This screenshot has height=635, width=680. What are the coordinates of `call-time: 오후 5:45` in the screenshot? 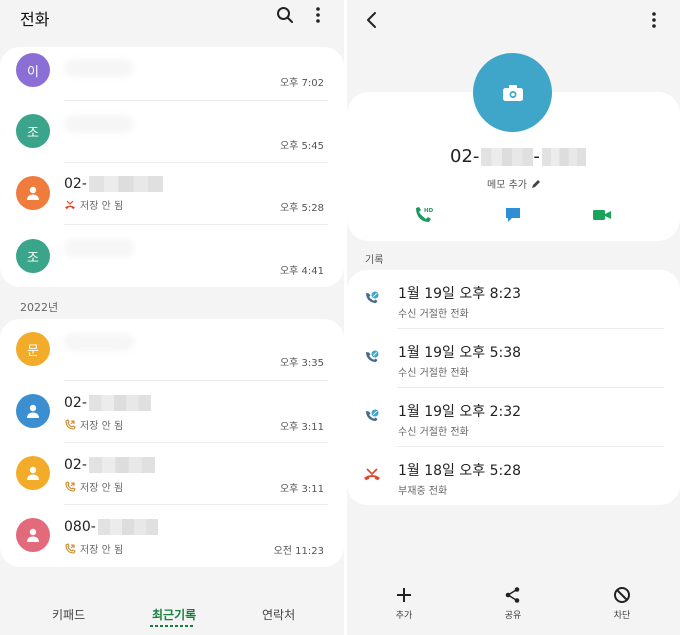 It's located at (301, 146).